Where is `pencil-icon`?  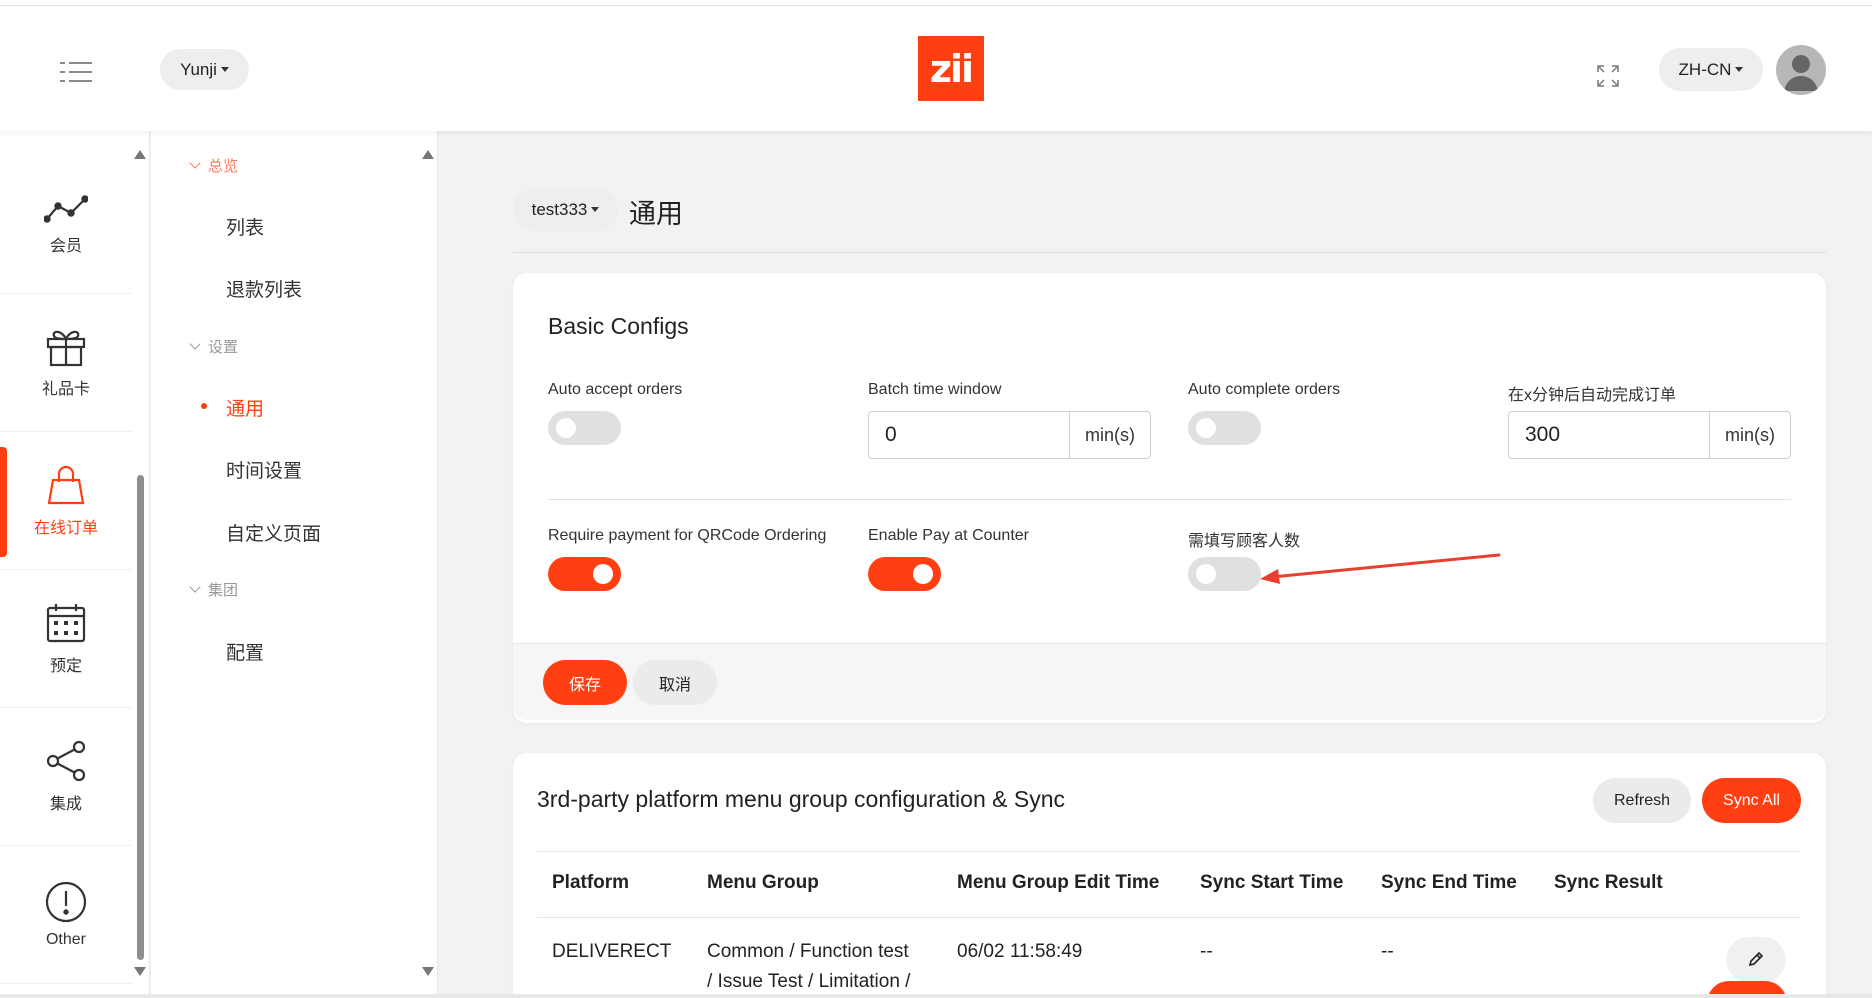
pencil-icon is located at coordinates (1756, 959).